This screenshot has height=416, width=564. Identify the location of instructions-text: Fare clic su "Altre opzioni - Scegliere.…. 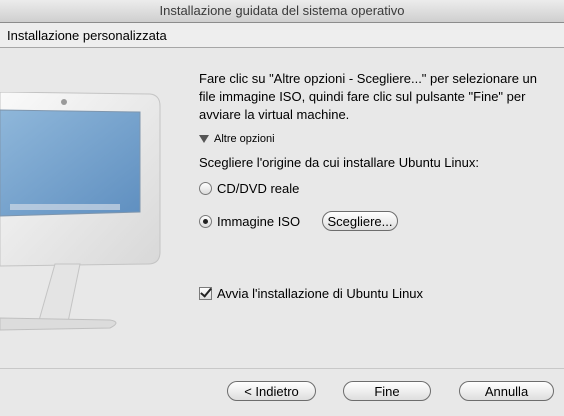
(368, 96).